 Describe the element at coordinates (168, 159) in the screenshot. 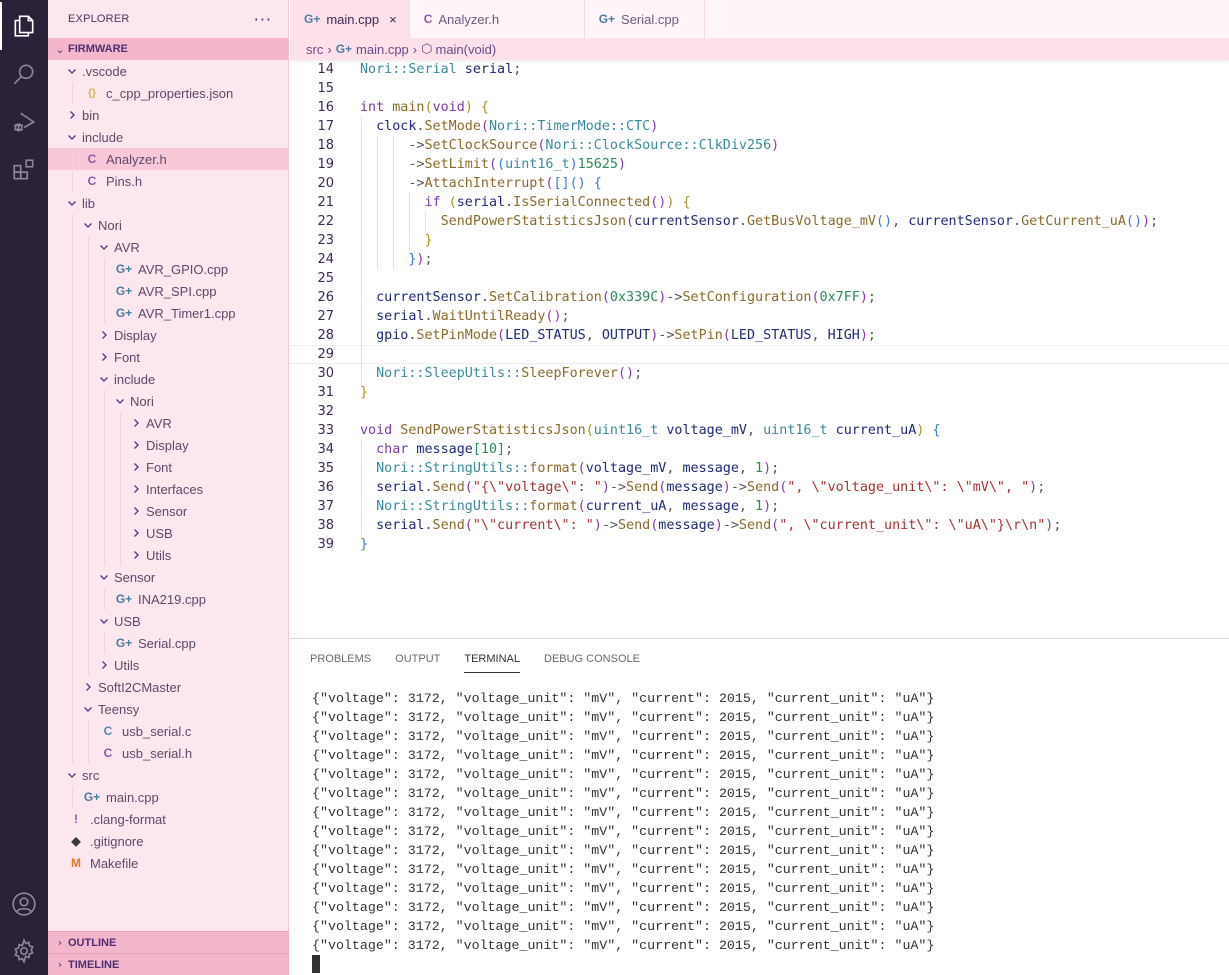

I see `tree-file: C Analyzer.h` at that location.